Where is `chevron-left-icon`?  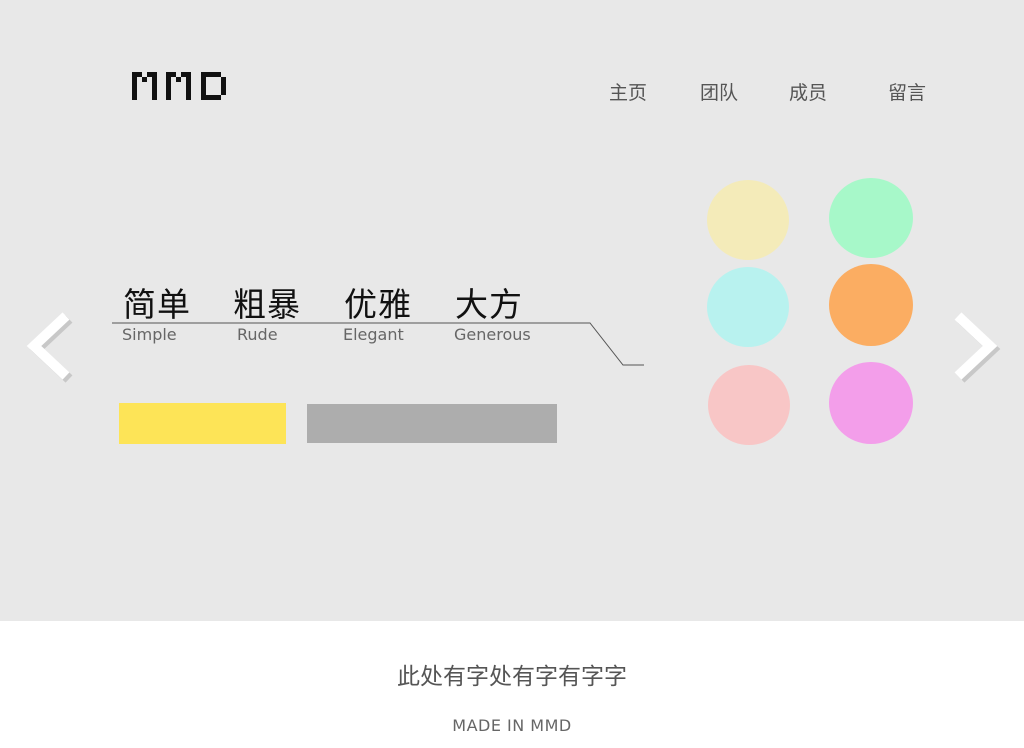 chevron-left-icon is located at coordinates (49, 347).